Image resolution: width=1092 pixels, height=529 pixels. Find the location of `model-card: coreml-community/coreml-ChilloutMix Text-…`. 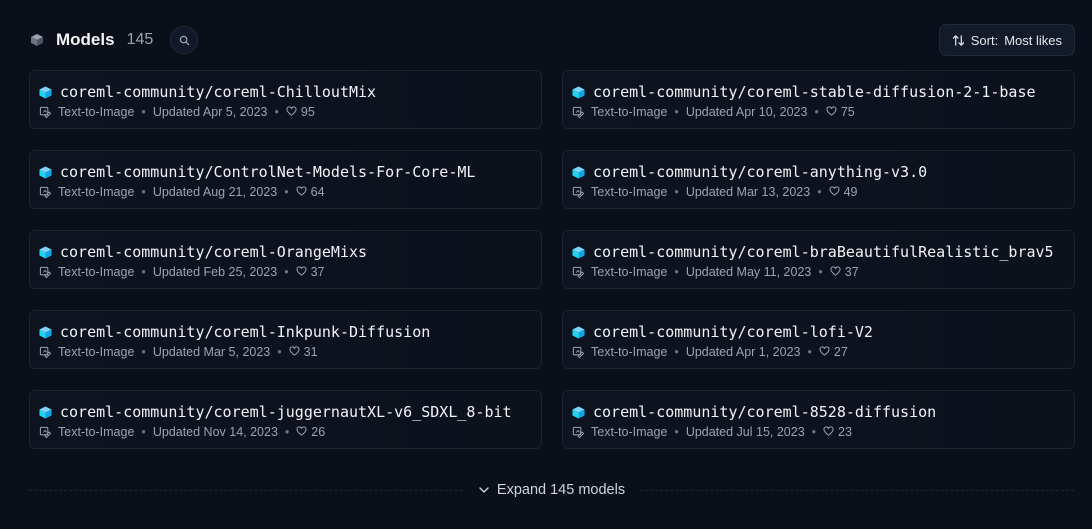

model-card: coreml-community/coreml-ChilloutMix Text-… is located at coordinates (285, 99).